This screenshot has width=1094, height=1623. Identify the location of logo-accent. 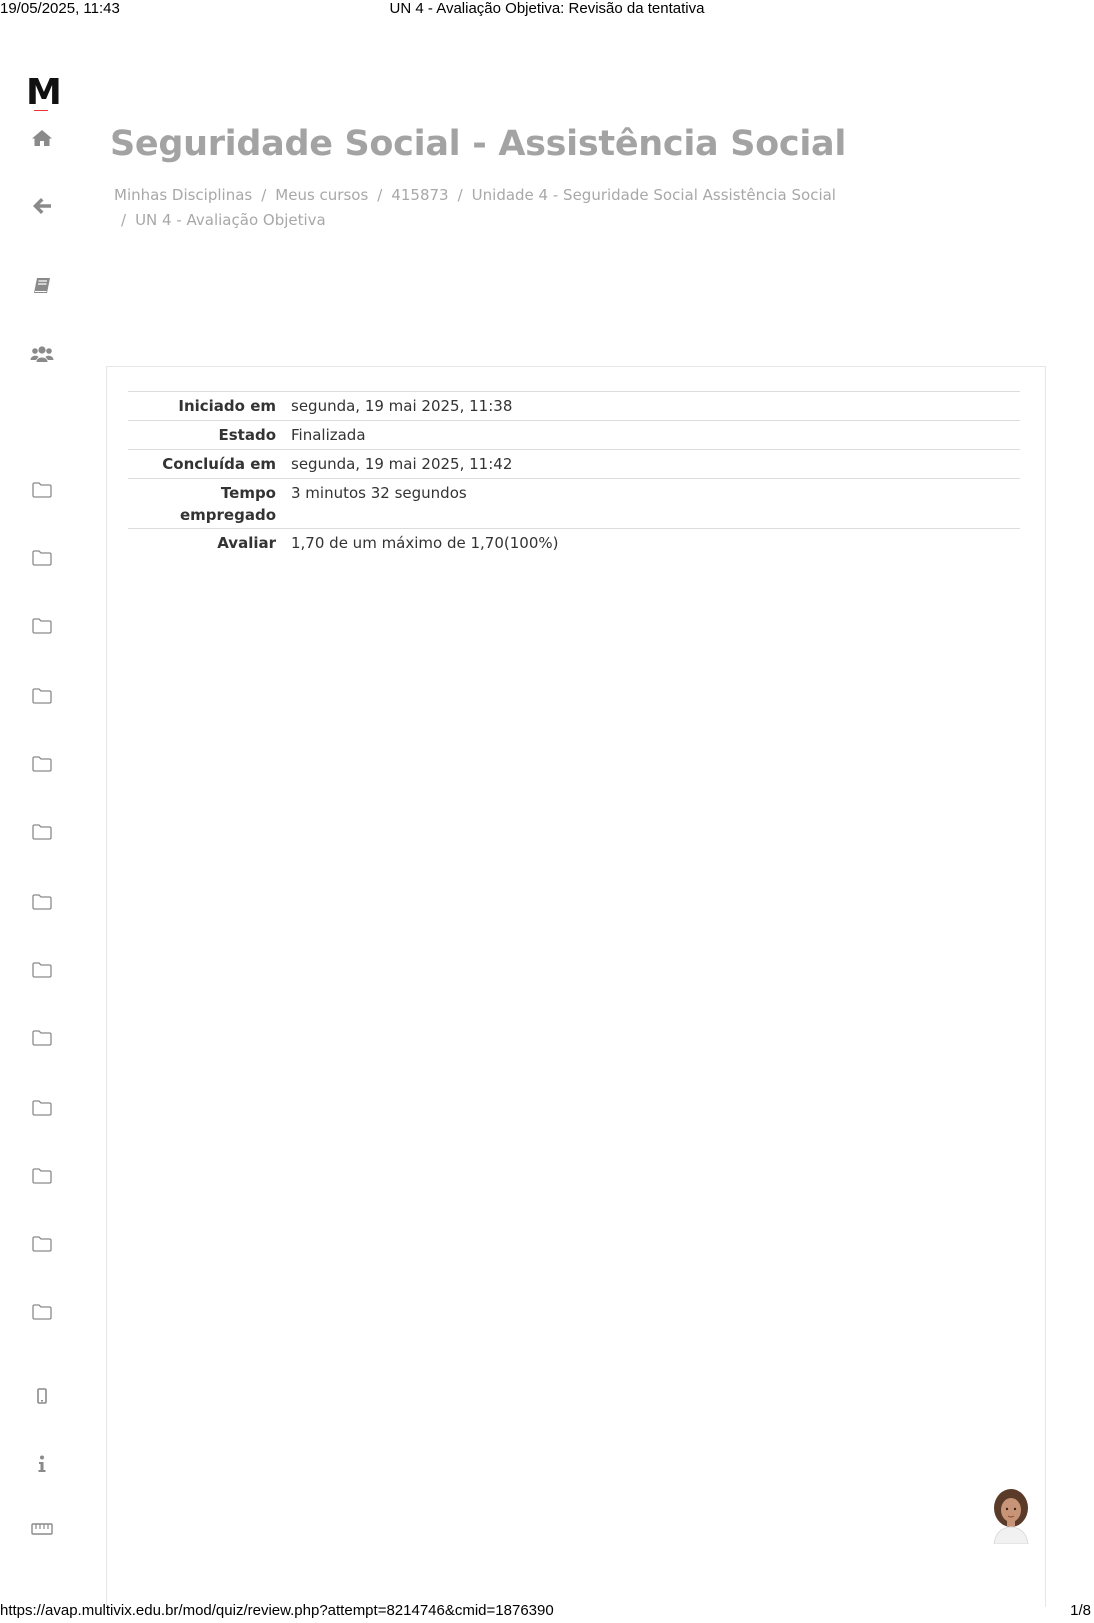
(41, 110).